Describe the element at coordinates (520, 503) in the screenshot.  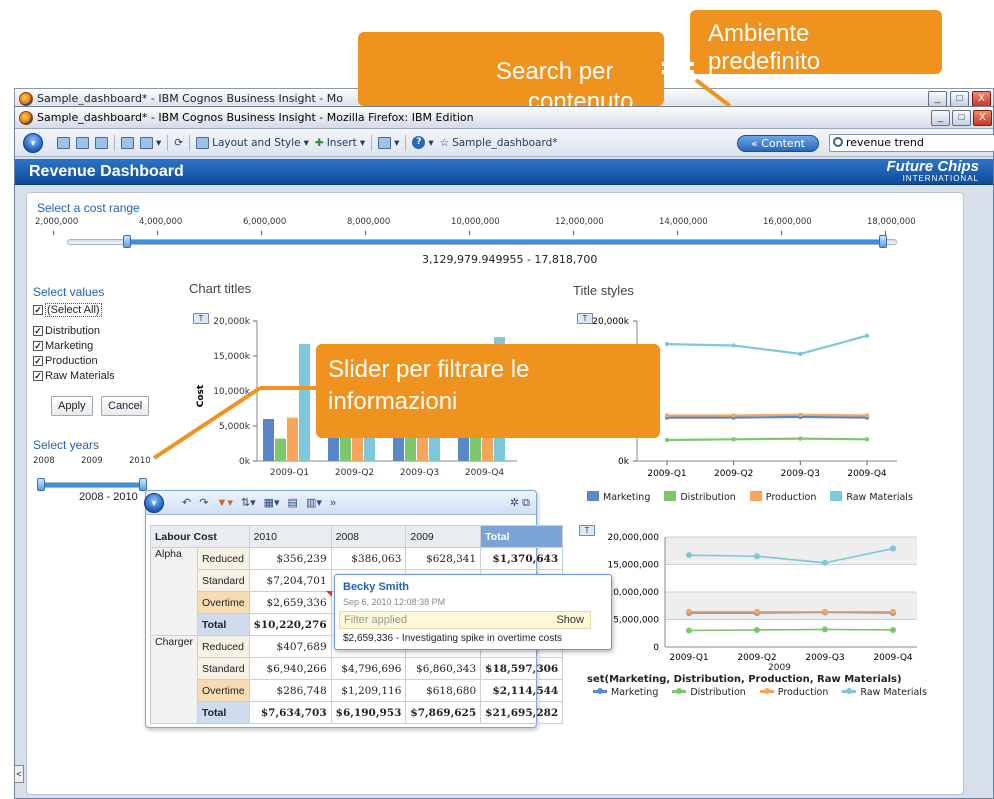
I see `settings-icon: ✲ ⧉` at that location.